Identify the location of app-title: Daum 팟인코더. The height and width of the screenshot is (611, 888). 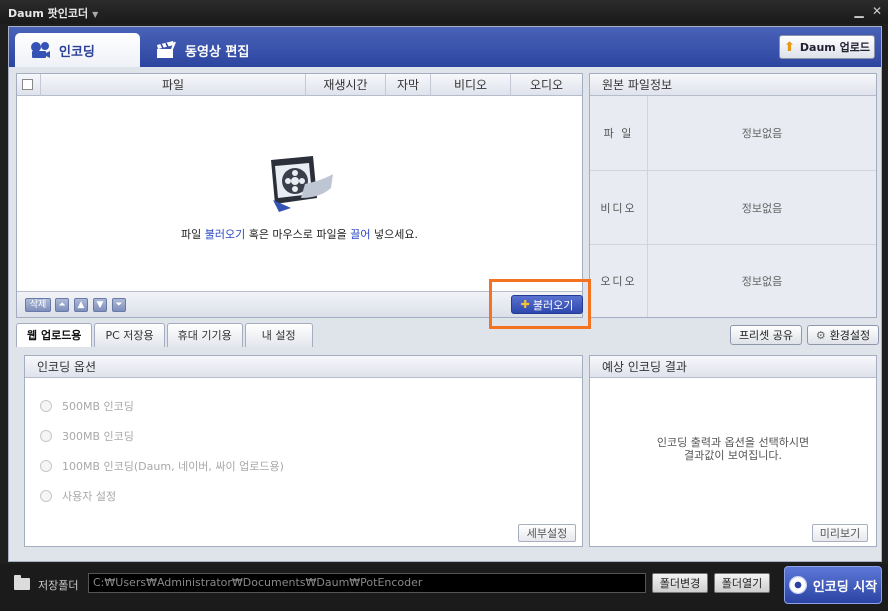
(48, 13).